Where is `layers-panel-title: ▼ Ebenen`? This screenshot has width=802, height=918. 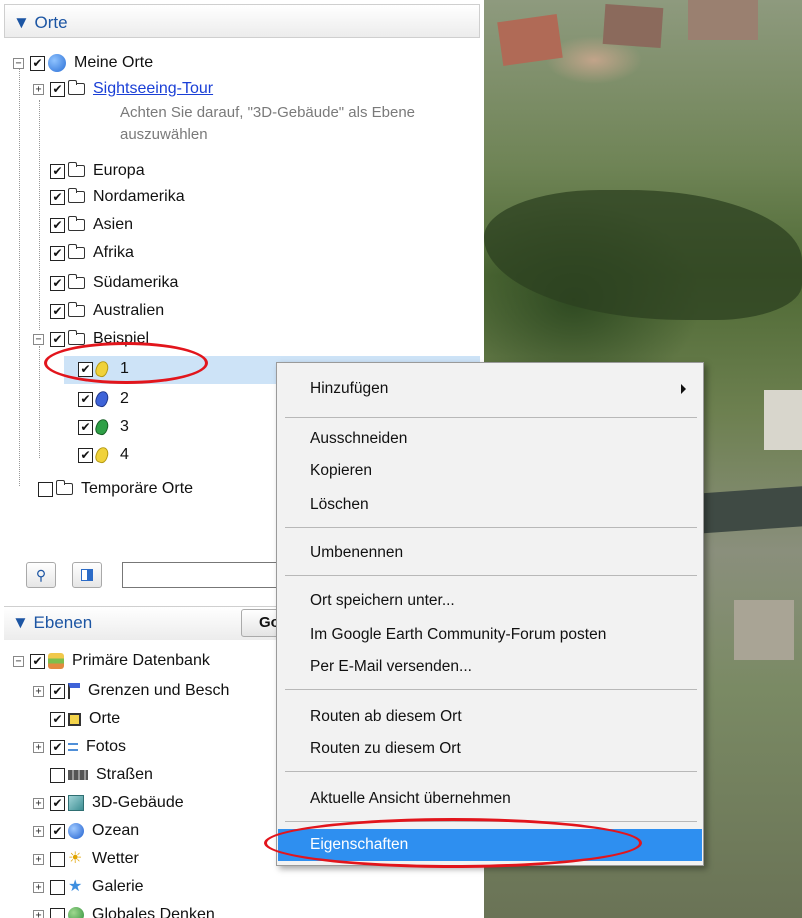 layers-panel-title: ▼ Ebenen is located at coordinates (52, 622).